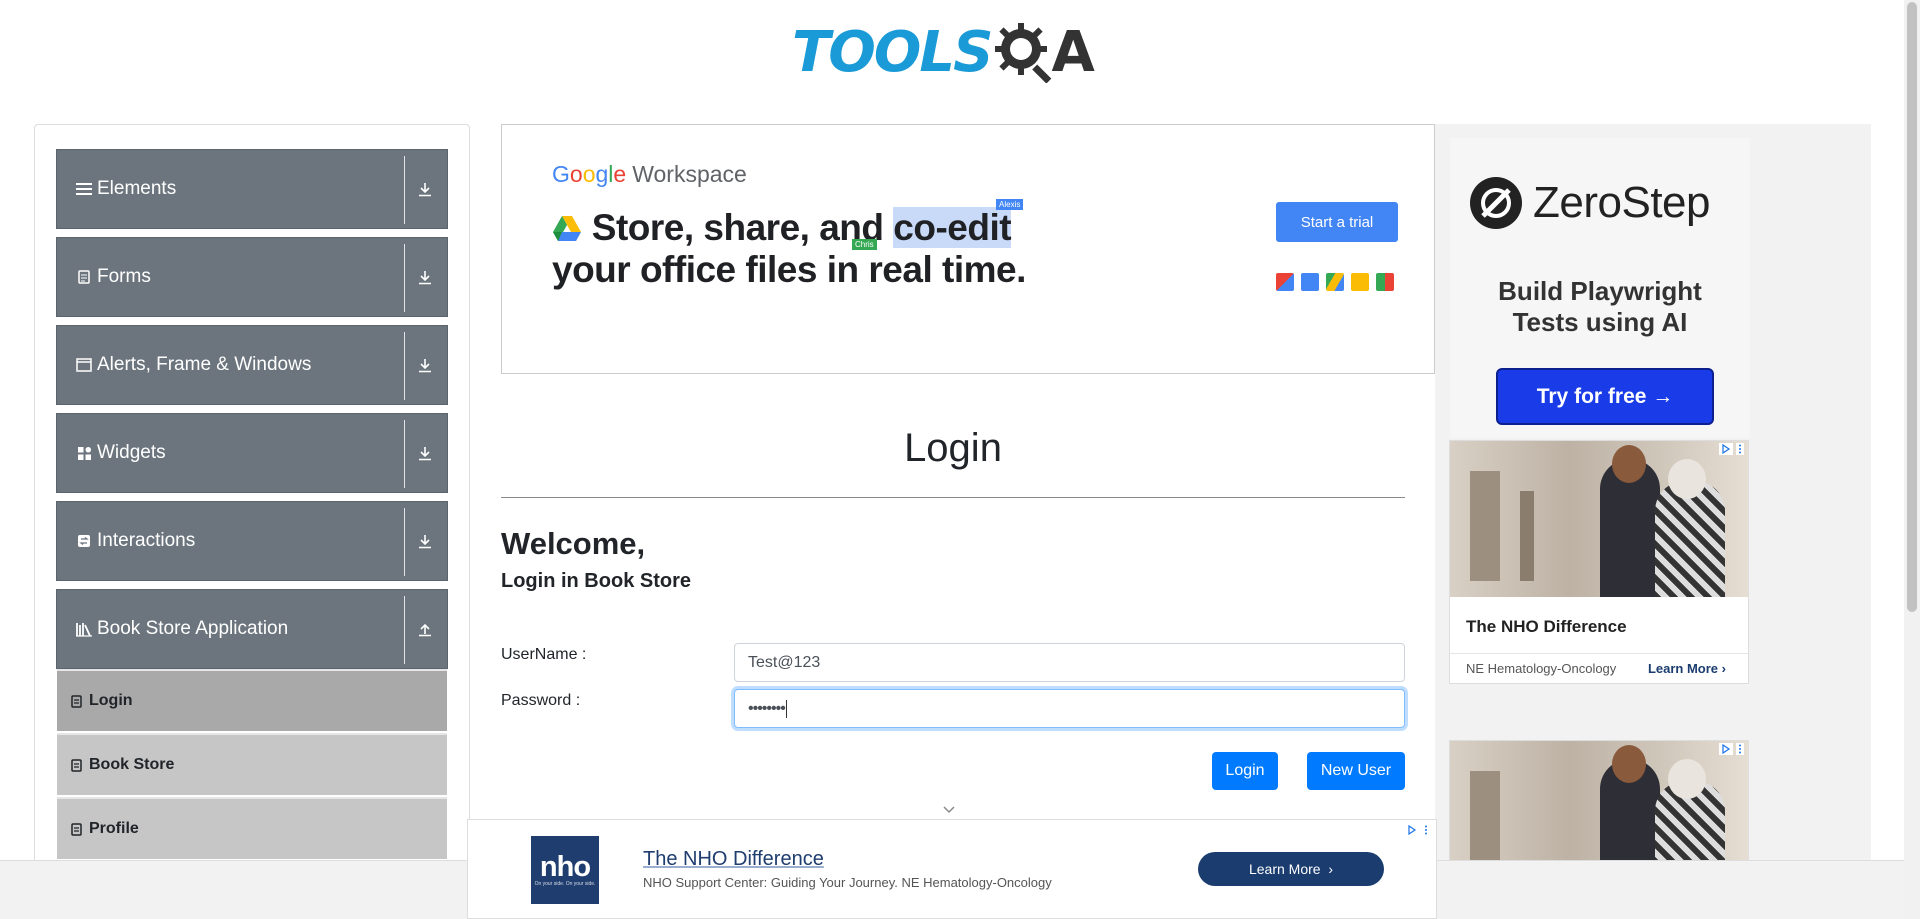 The image size is (1920, 919). Describe the element at coordinates (742, 227) in the screenshot. I see `headline-text: Store, share, and` at that location.